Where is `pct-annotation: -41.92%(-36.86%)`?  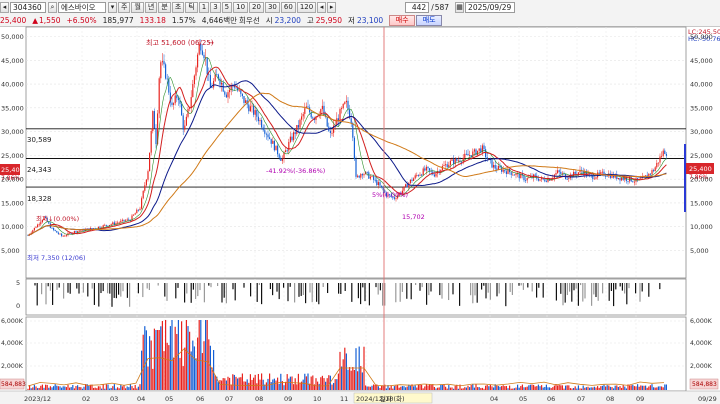 pct-annotation: -41.92%(-36.86%) is located at coordinates (295, 171).